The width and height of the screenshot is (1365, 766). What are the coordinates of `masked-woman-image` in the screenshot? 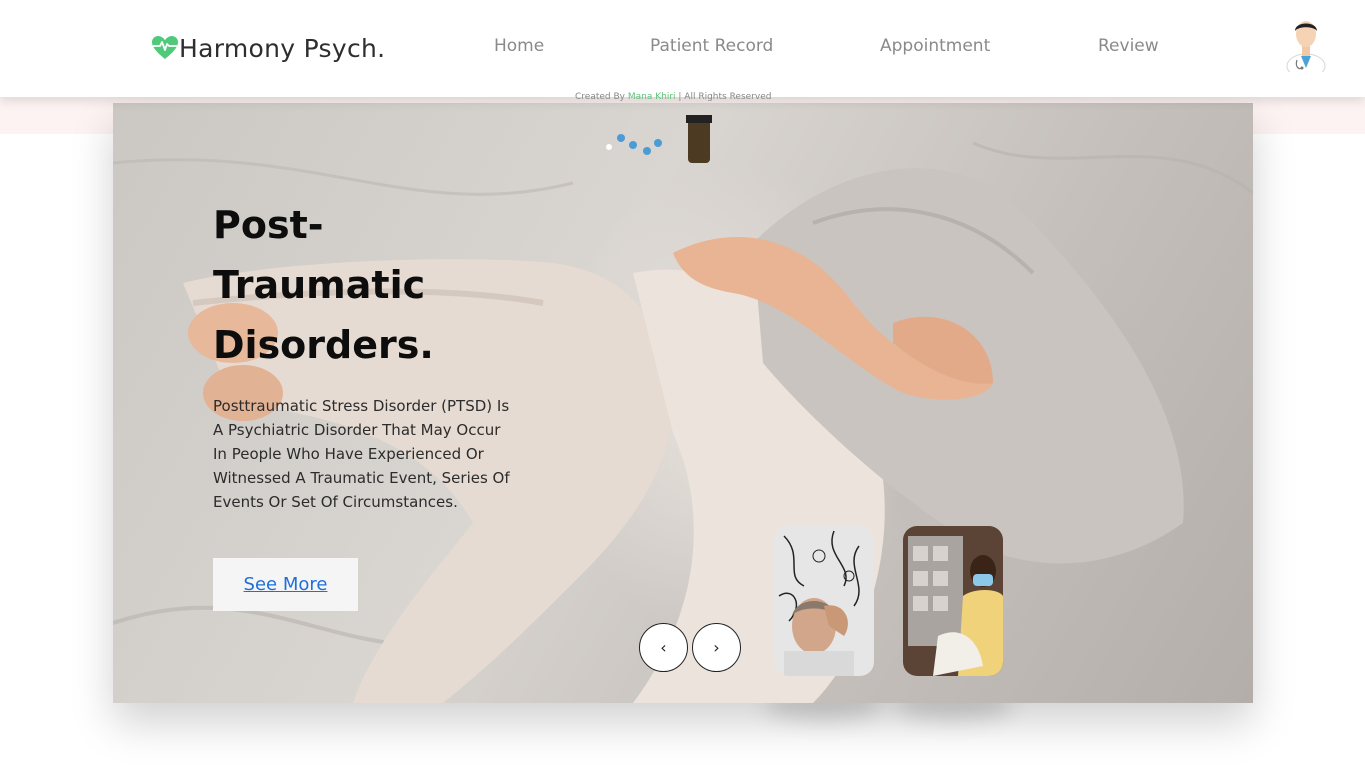 It's located at (953, 601).